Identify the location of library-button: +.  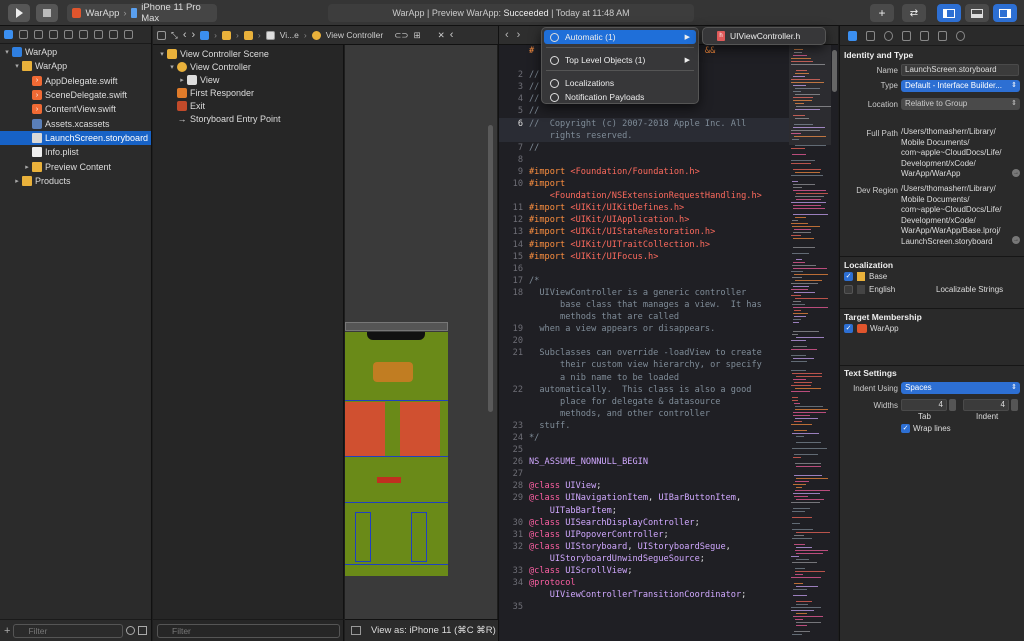
(882, 13).